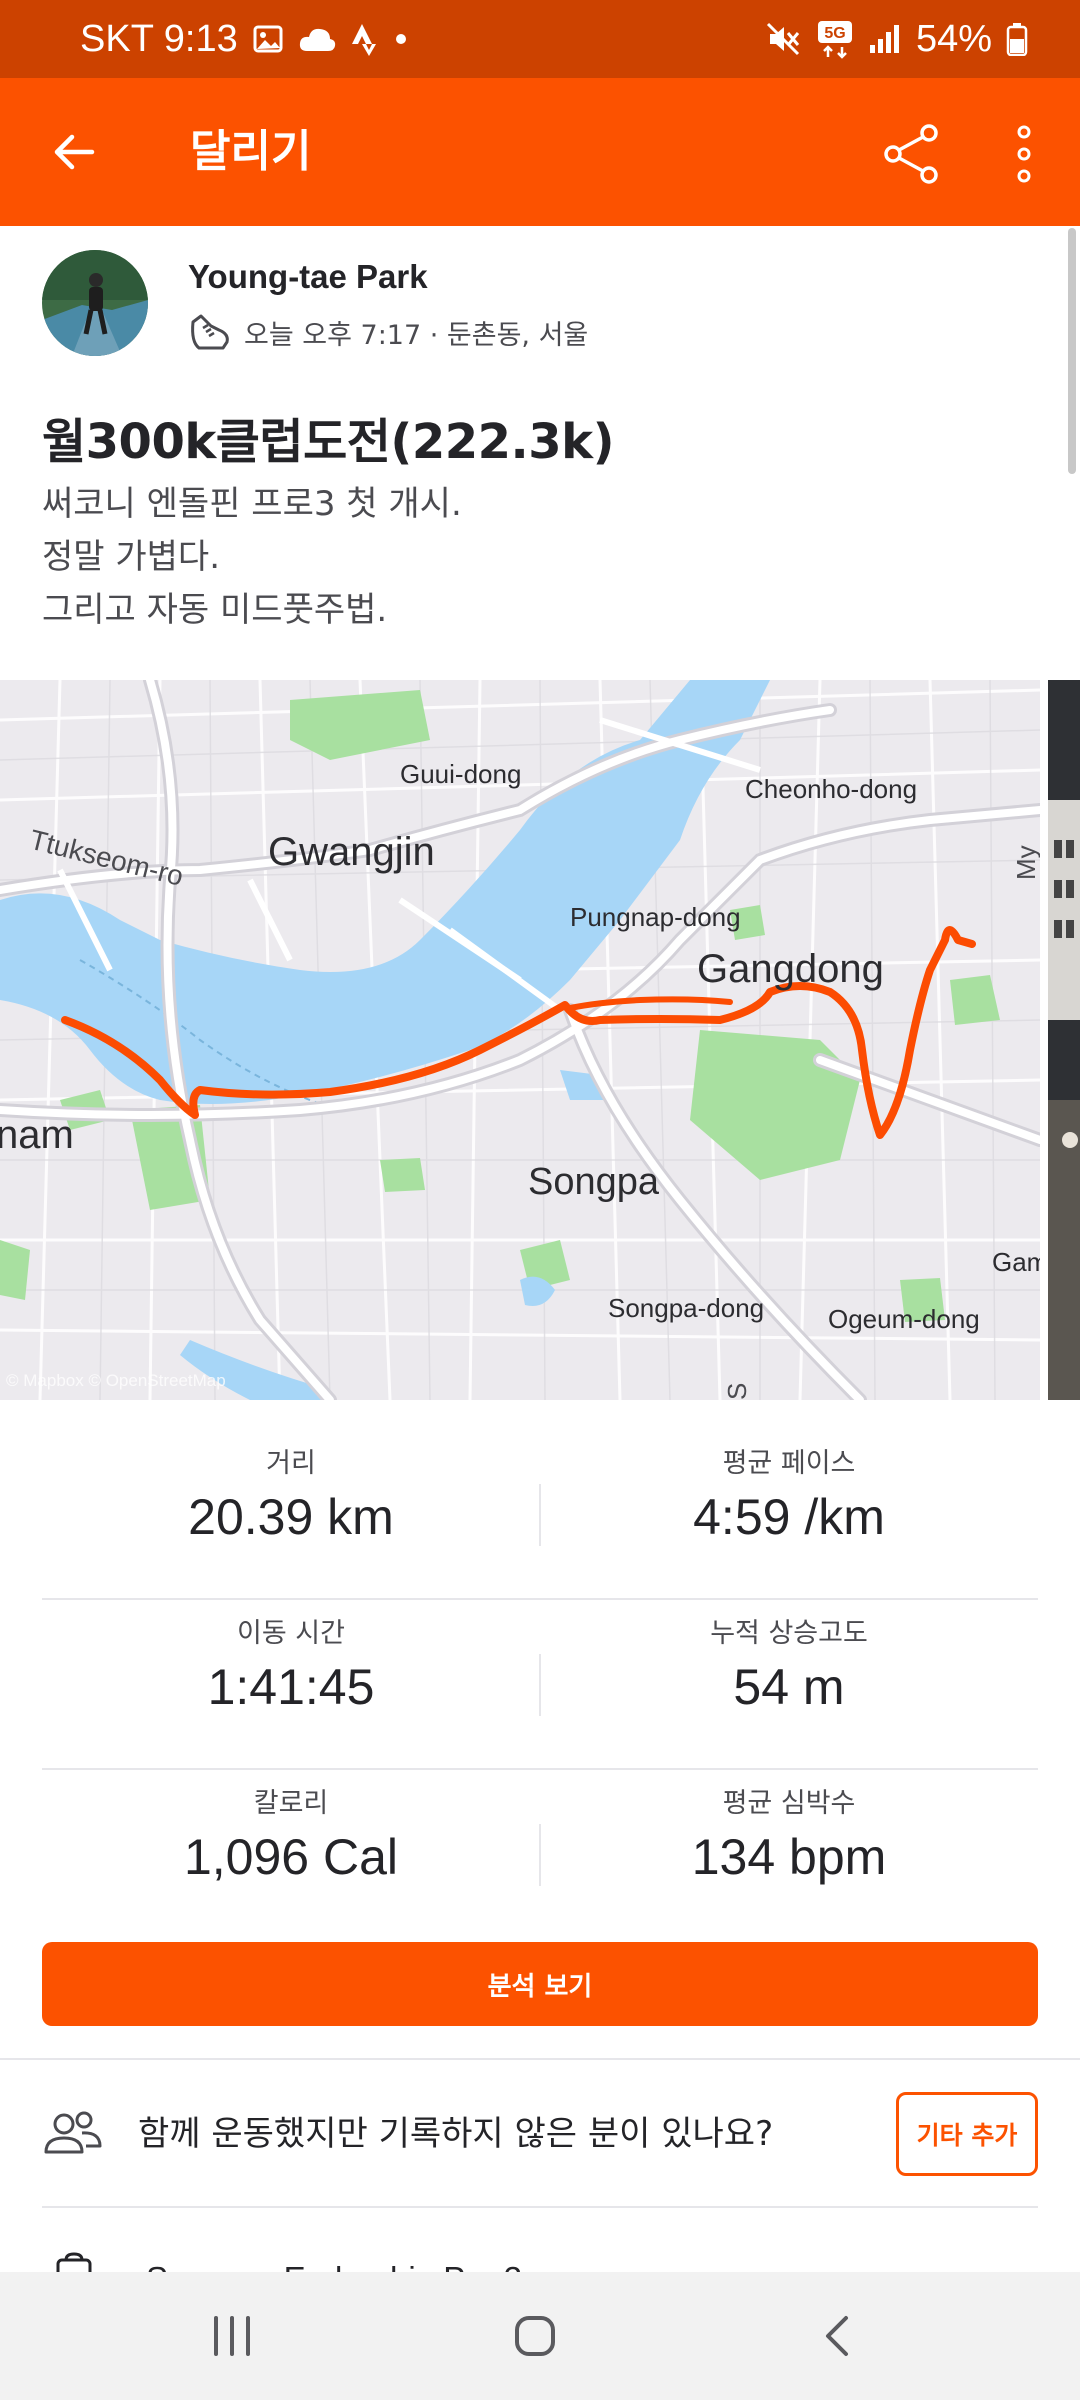 The image size is (1080, 2400). I want to click on photo-thumbnail-peek, so click(1064, 1040).